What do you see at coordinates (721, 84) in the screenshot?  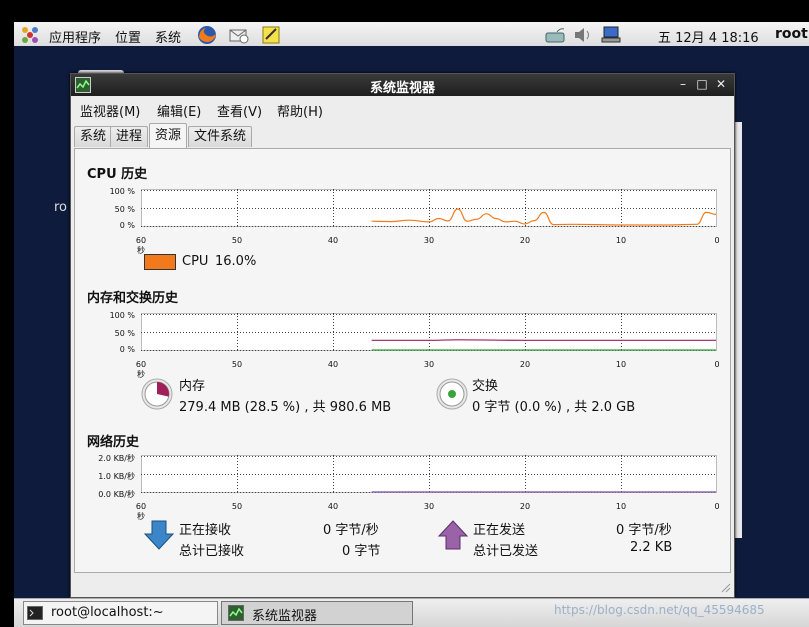 I see `close-button: ✕` at bounding box center [721, 84].